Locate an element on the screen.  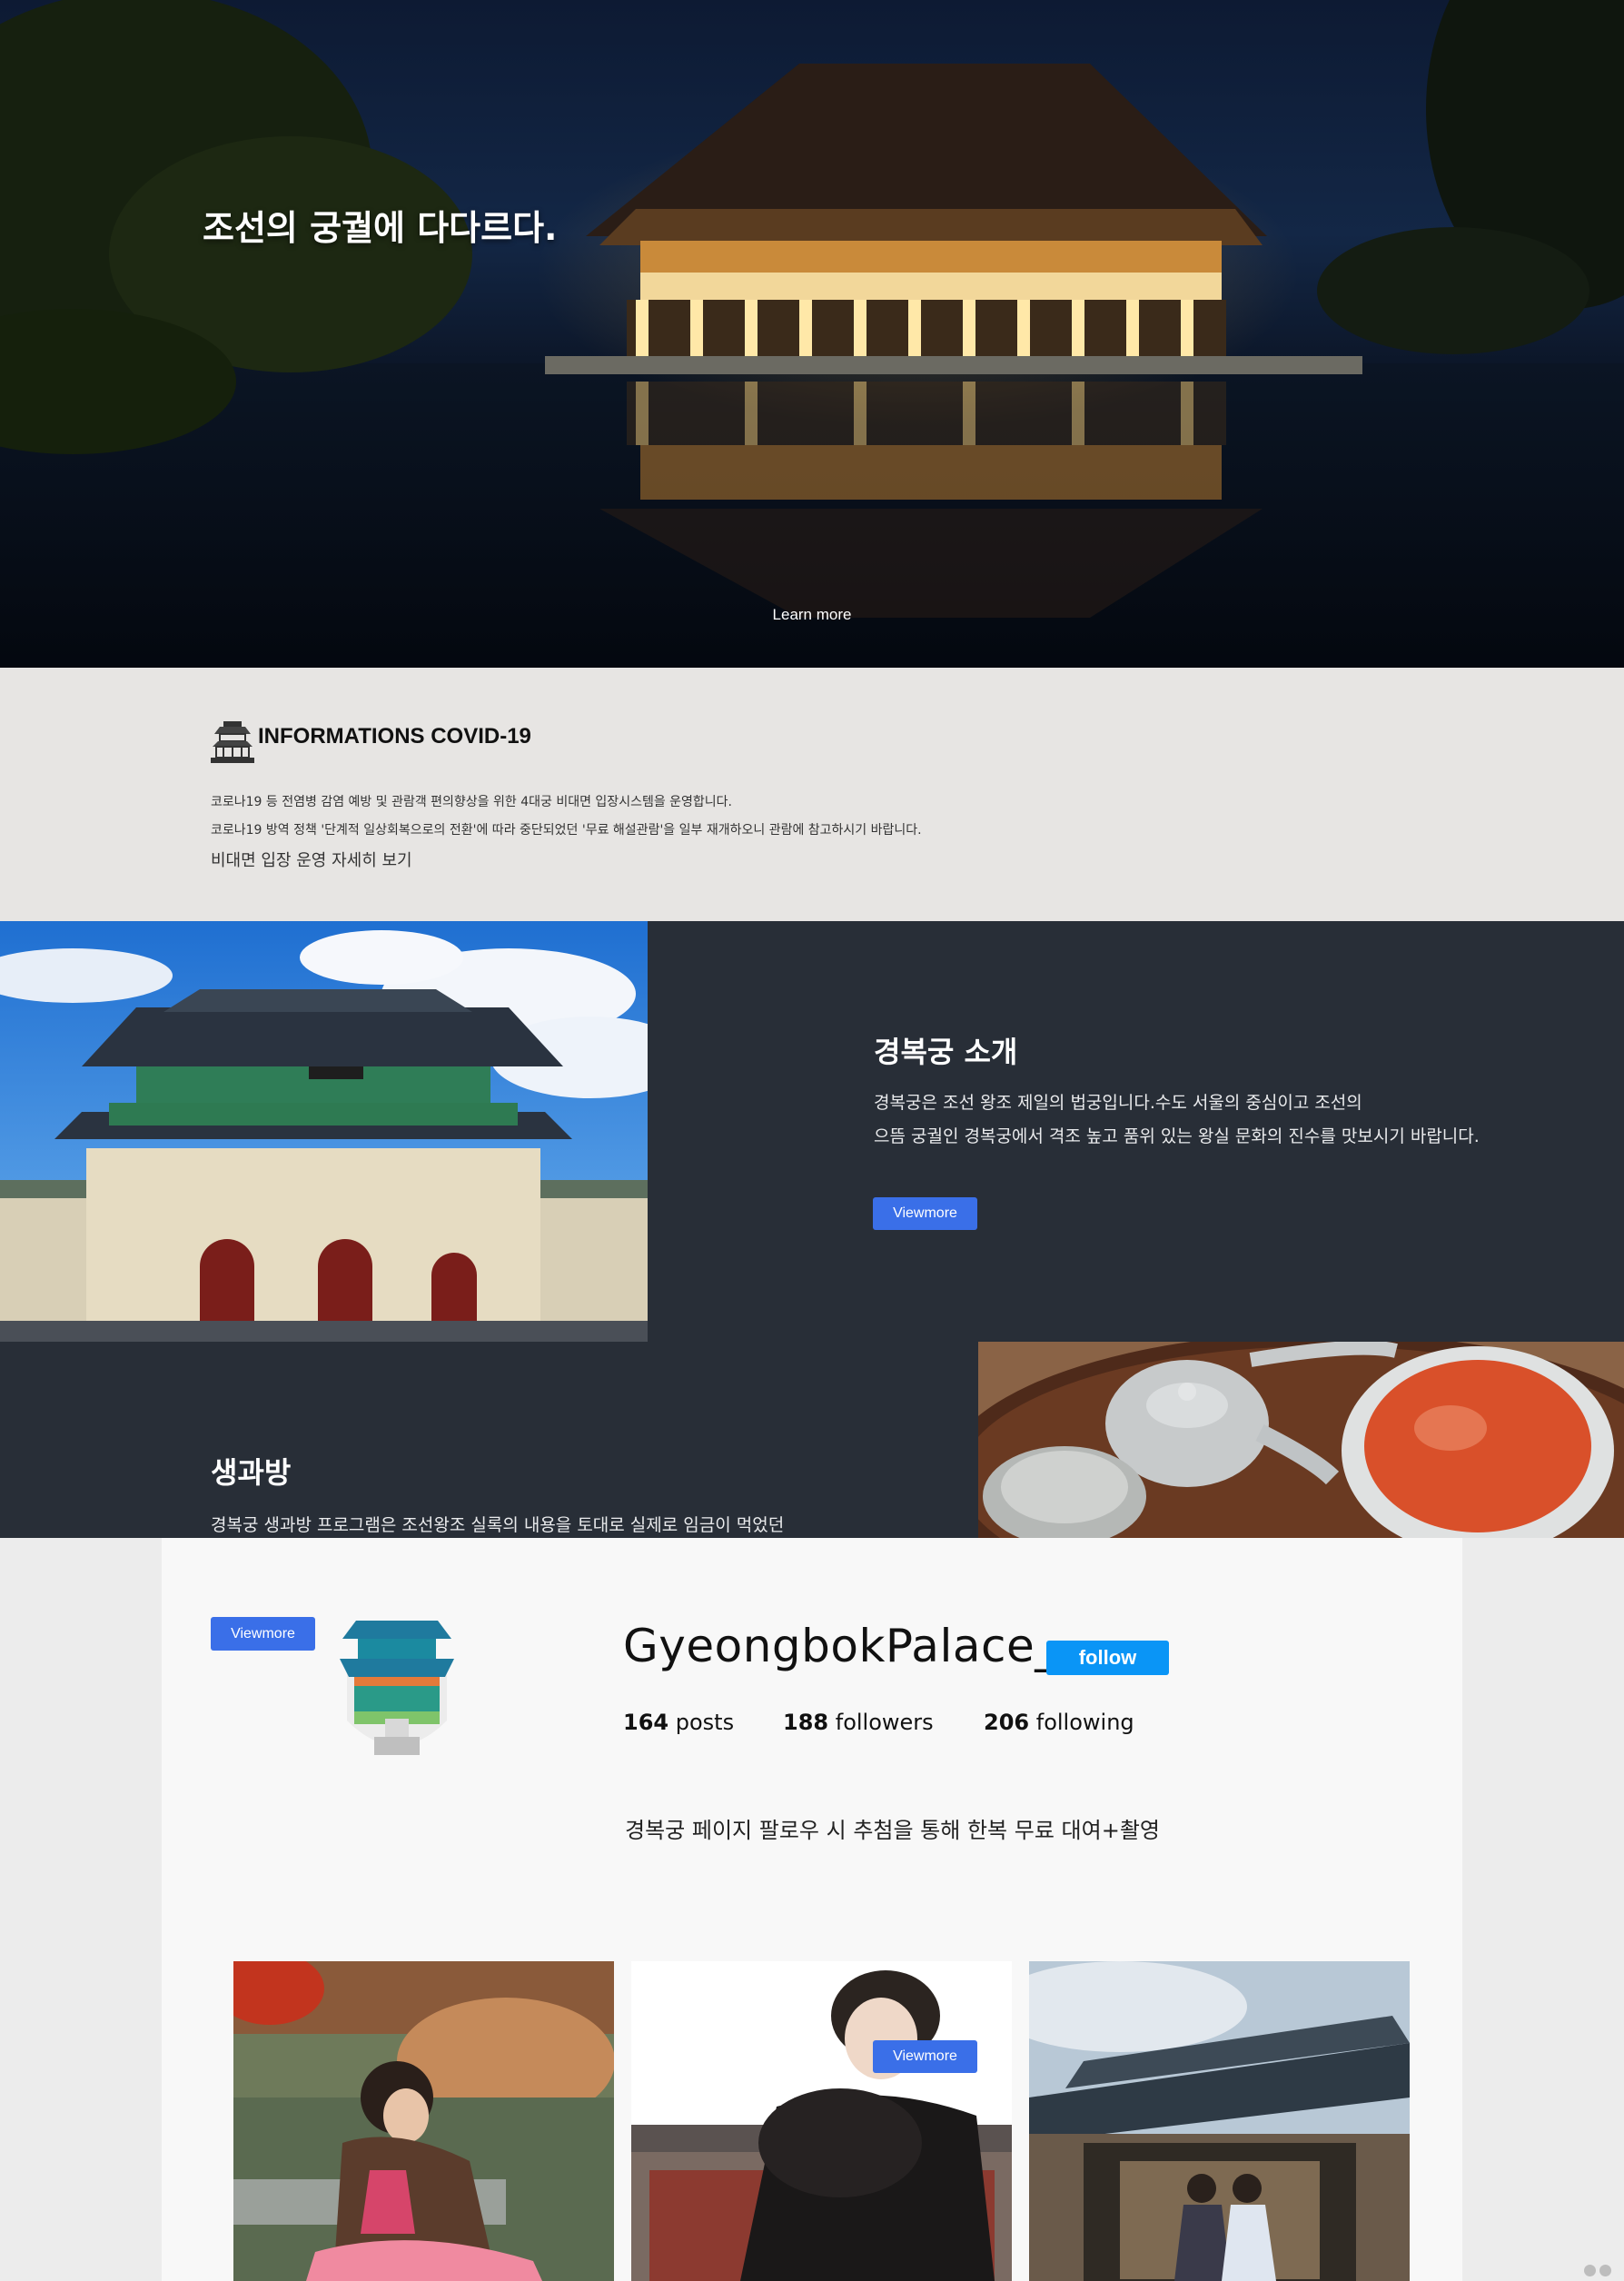
posts-count: 164 is located at coordinates (646, 1722).